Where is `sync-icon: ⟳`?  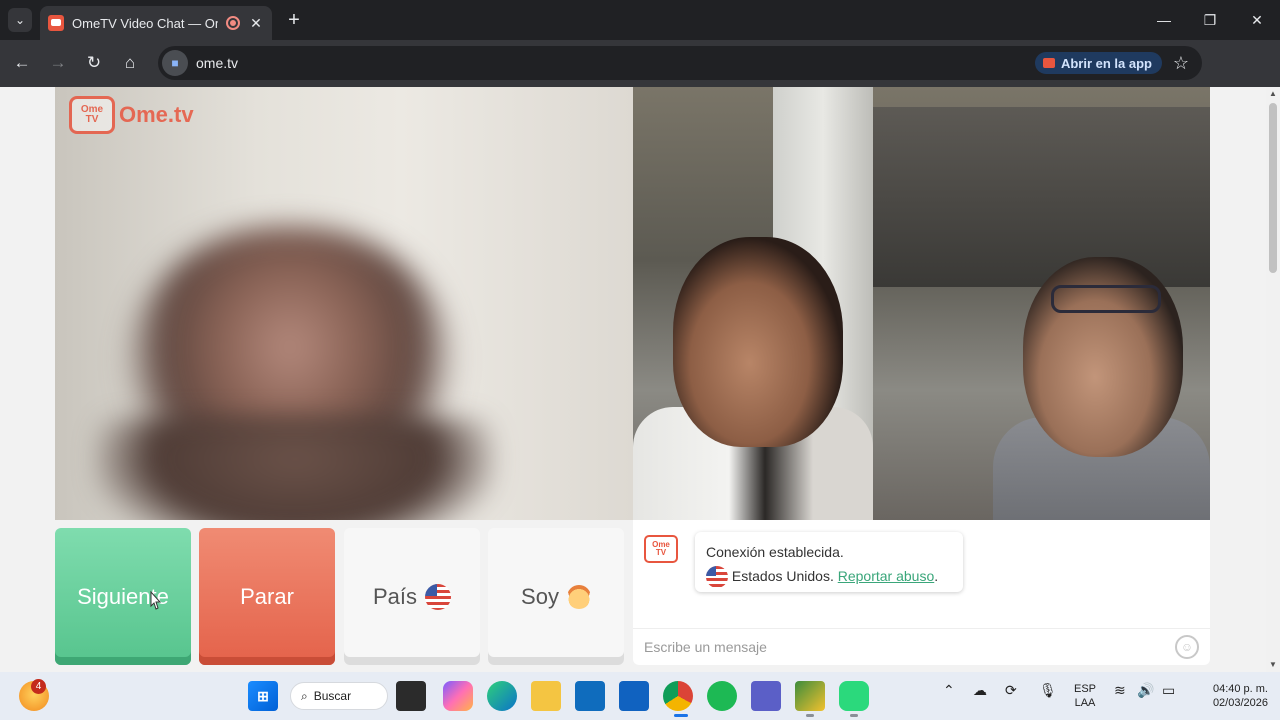 sync-icon: ⟳ is located at coordinates (1011, 690).